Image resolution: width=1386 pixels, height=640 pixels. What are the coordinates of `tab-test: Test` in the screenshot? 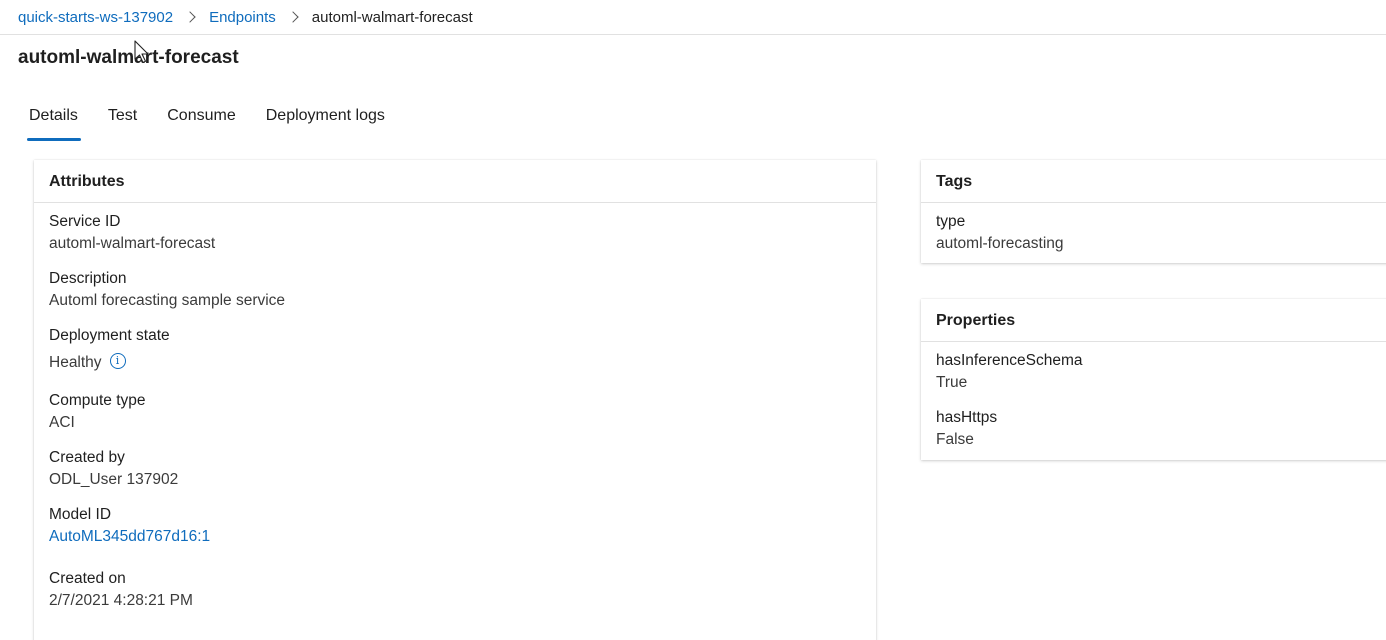 It's located at (122, 116).